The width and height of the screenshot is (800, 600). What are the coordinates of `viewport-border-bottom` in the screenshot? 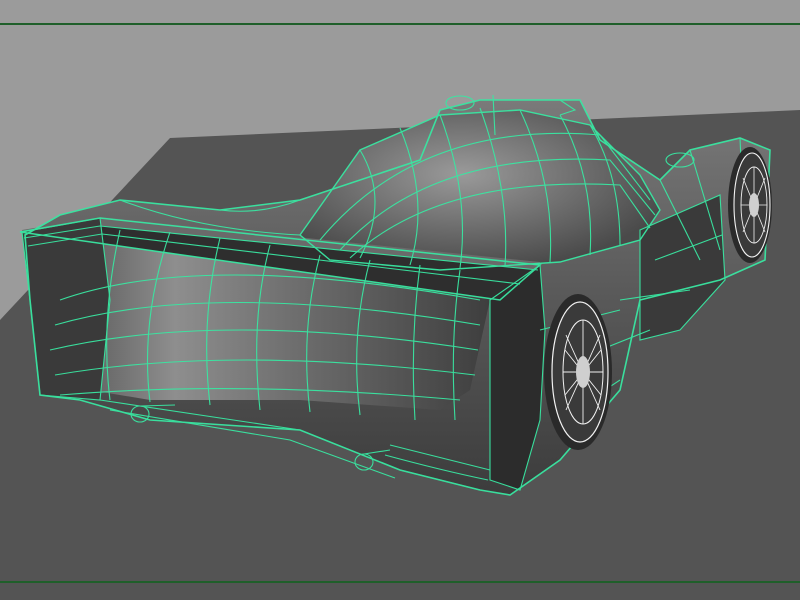 It's located at (400, 582).